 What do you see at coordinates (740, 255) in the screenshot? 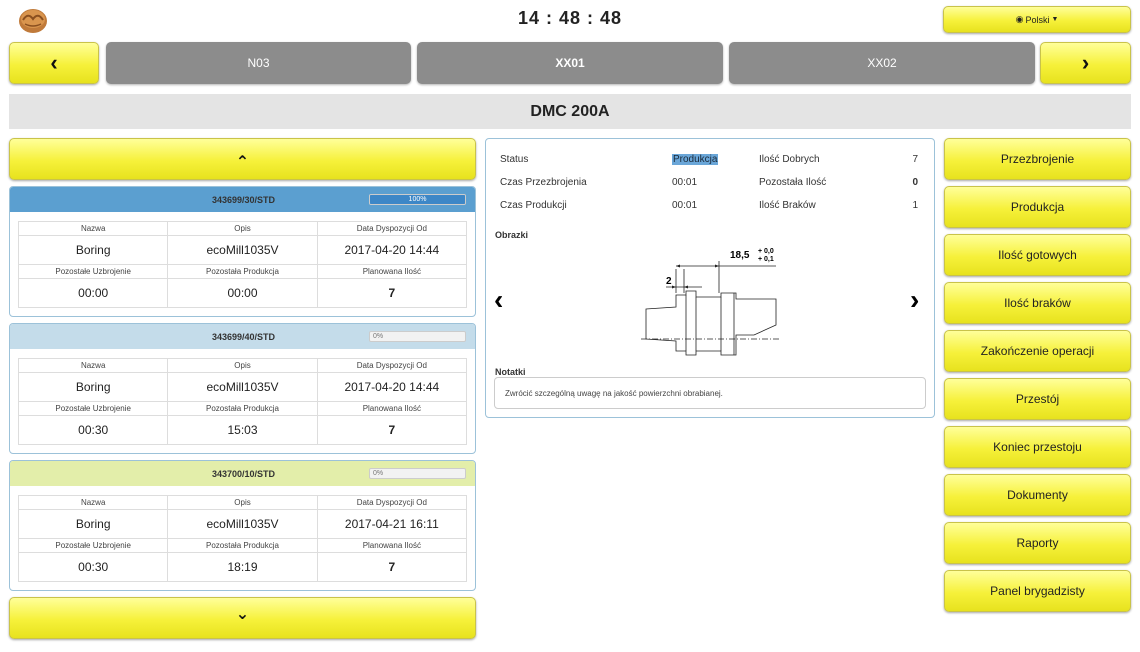
I see `drawing-dimension-main: 18,5` at bounding box center [740, 255].